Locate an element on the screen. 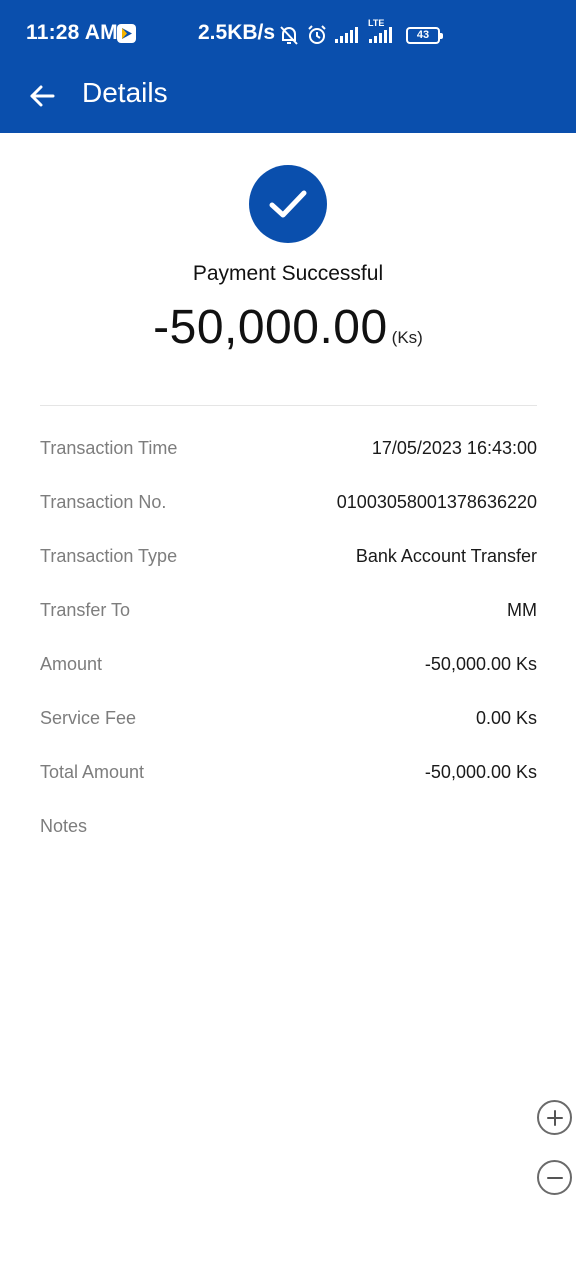 Image resolution: width=576 pixels, height=1280 pixels. detail-row: Service Fee 0.00 Ks is located at coordinates (288, 727).